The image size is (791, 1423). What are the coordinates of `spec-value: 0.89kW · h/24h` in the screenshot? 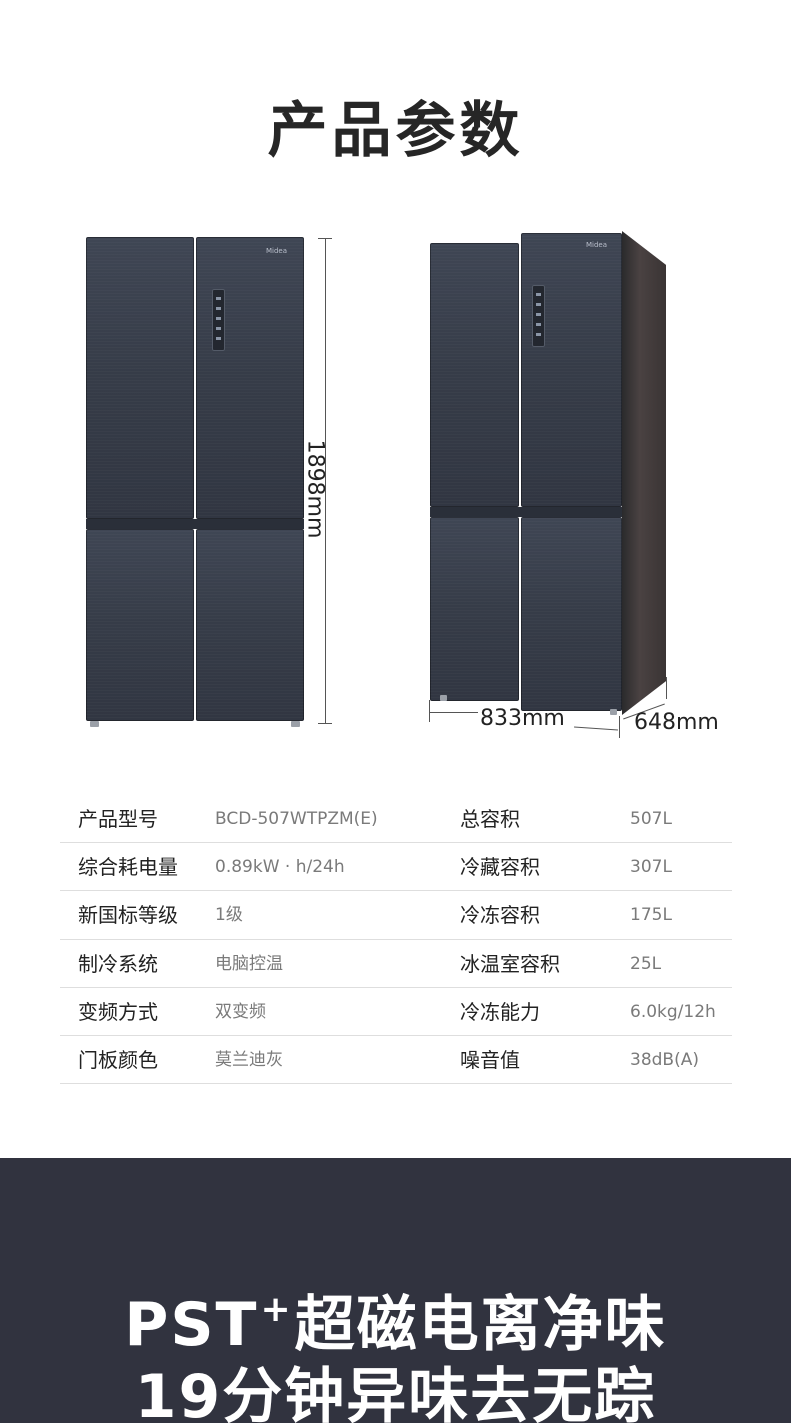 It's located at (280, 867).